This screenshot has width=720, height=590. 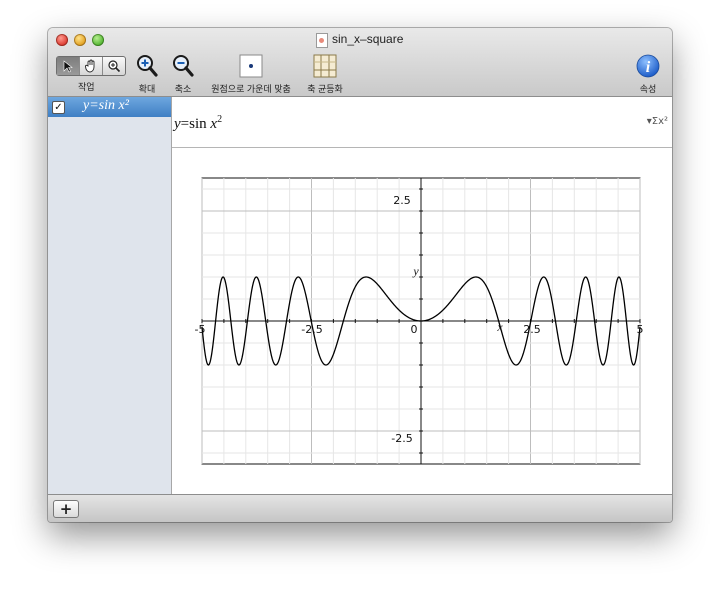 I want to click on equation-exponent: 2, so click(x=220, y=119).